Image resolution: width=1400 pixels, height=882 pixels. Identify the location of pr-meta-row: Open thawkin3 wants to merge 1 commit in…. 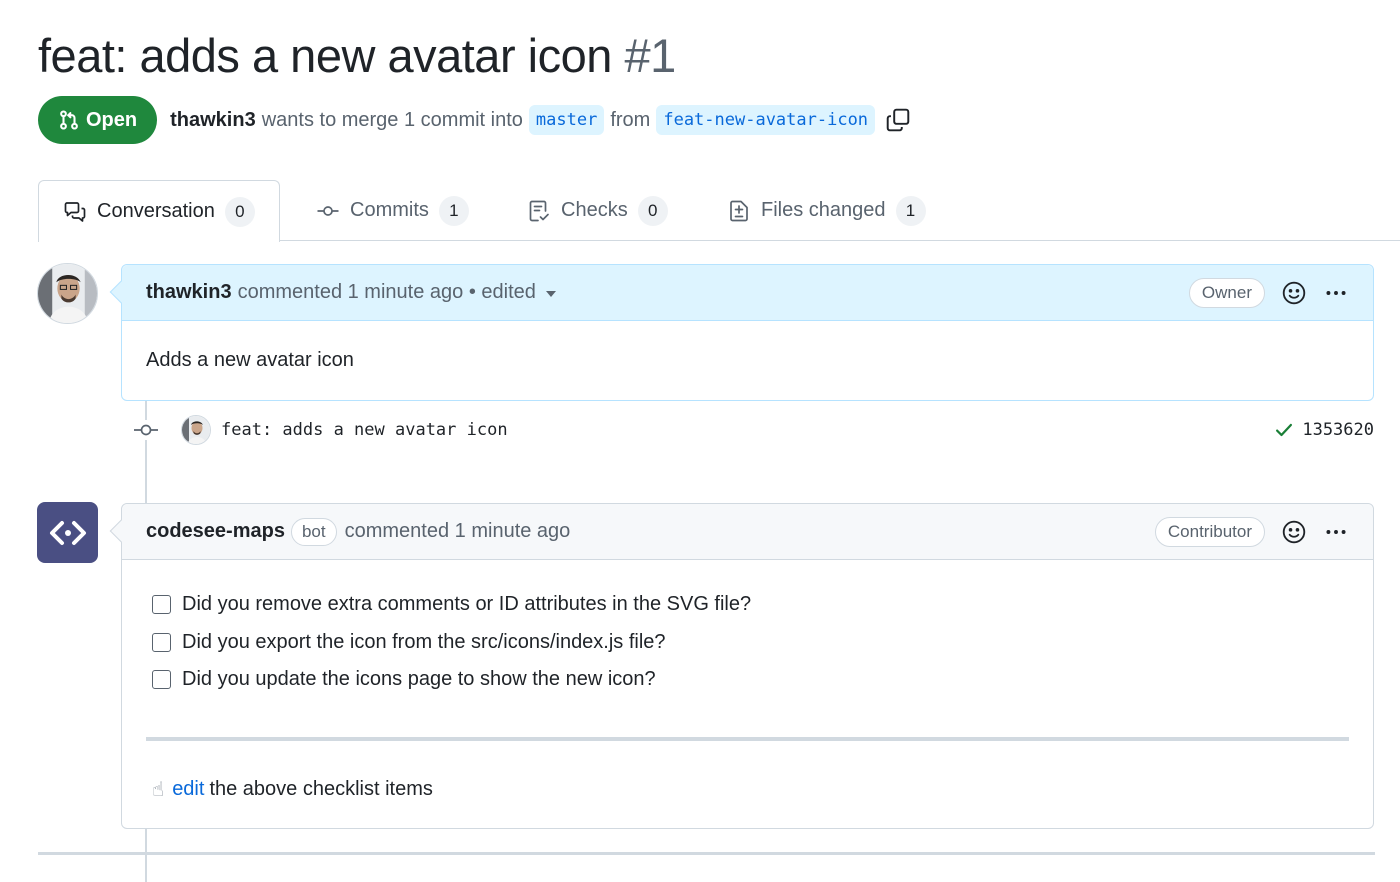
(474, 120).